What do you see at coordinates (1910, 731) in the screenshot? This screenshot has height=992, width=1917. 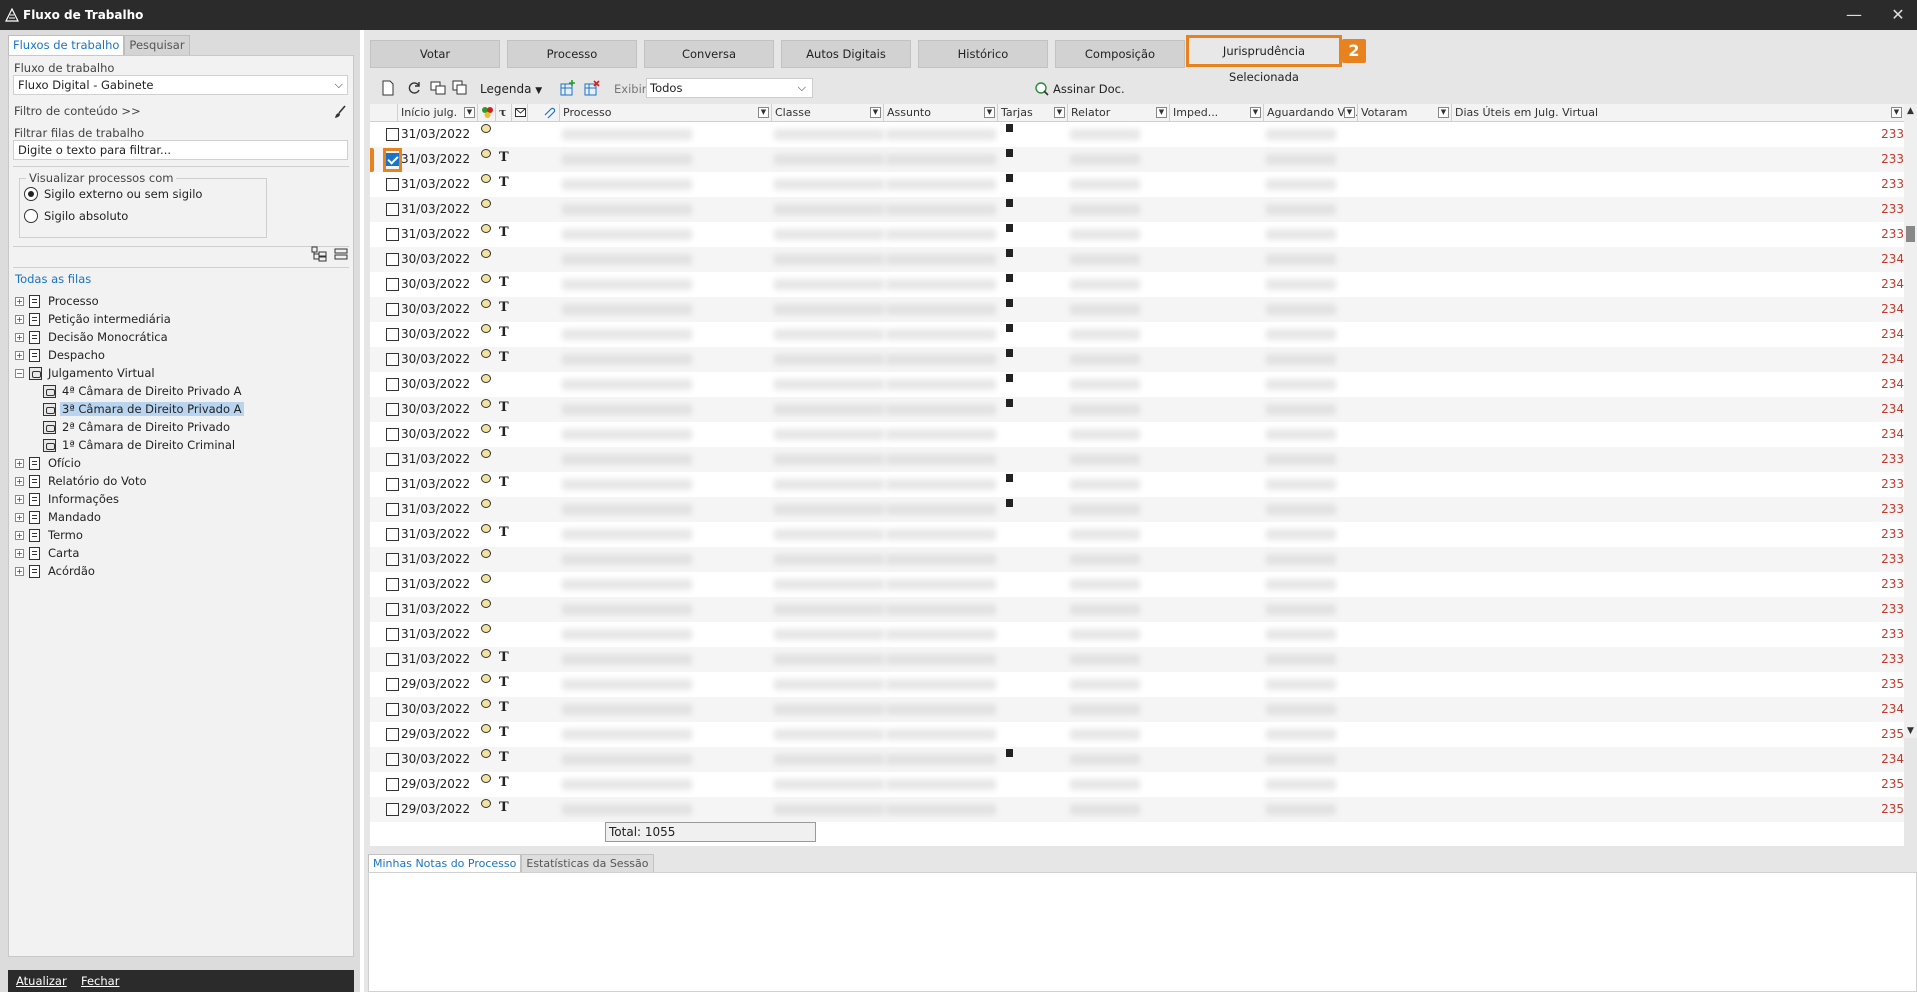 I see `scroll-down-icon: ▼` at bounding box center [1910, 731].